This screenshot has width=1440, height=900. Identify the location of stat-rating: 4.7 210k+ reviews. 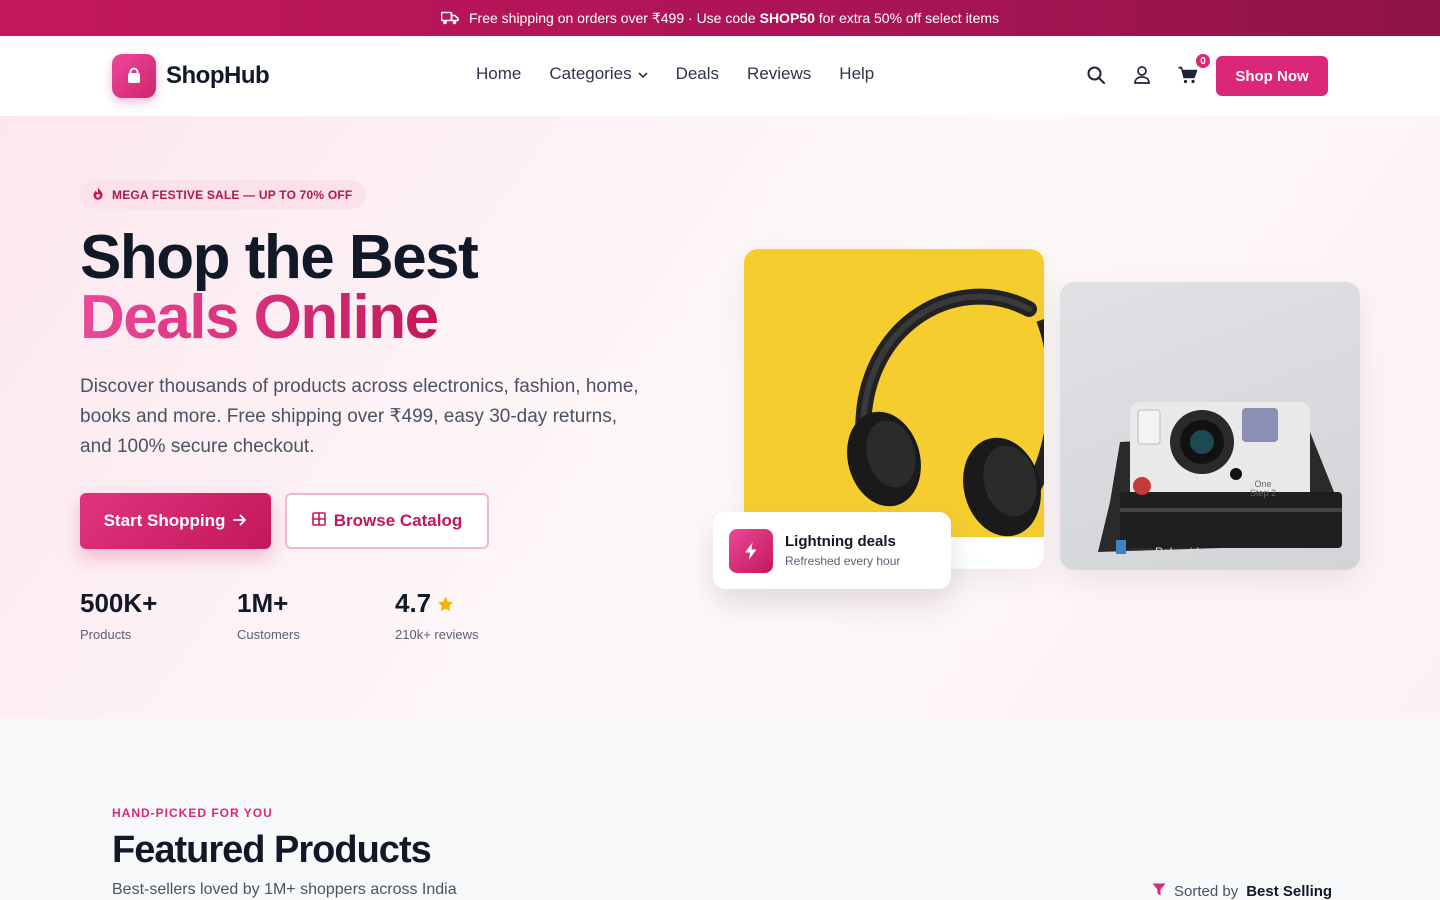
(437, 615).